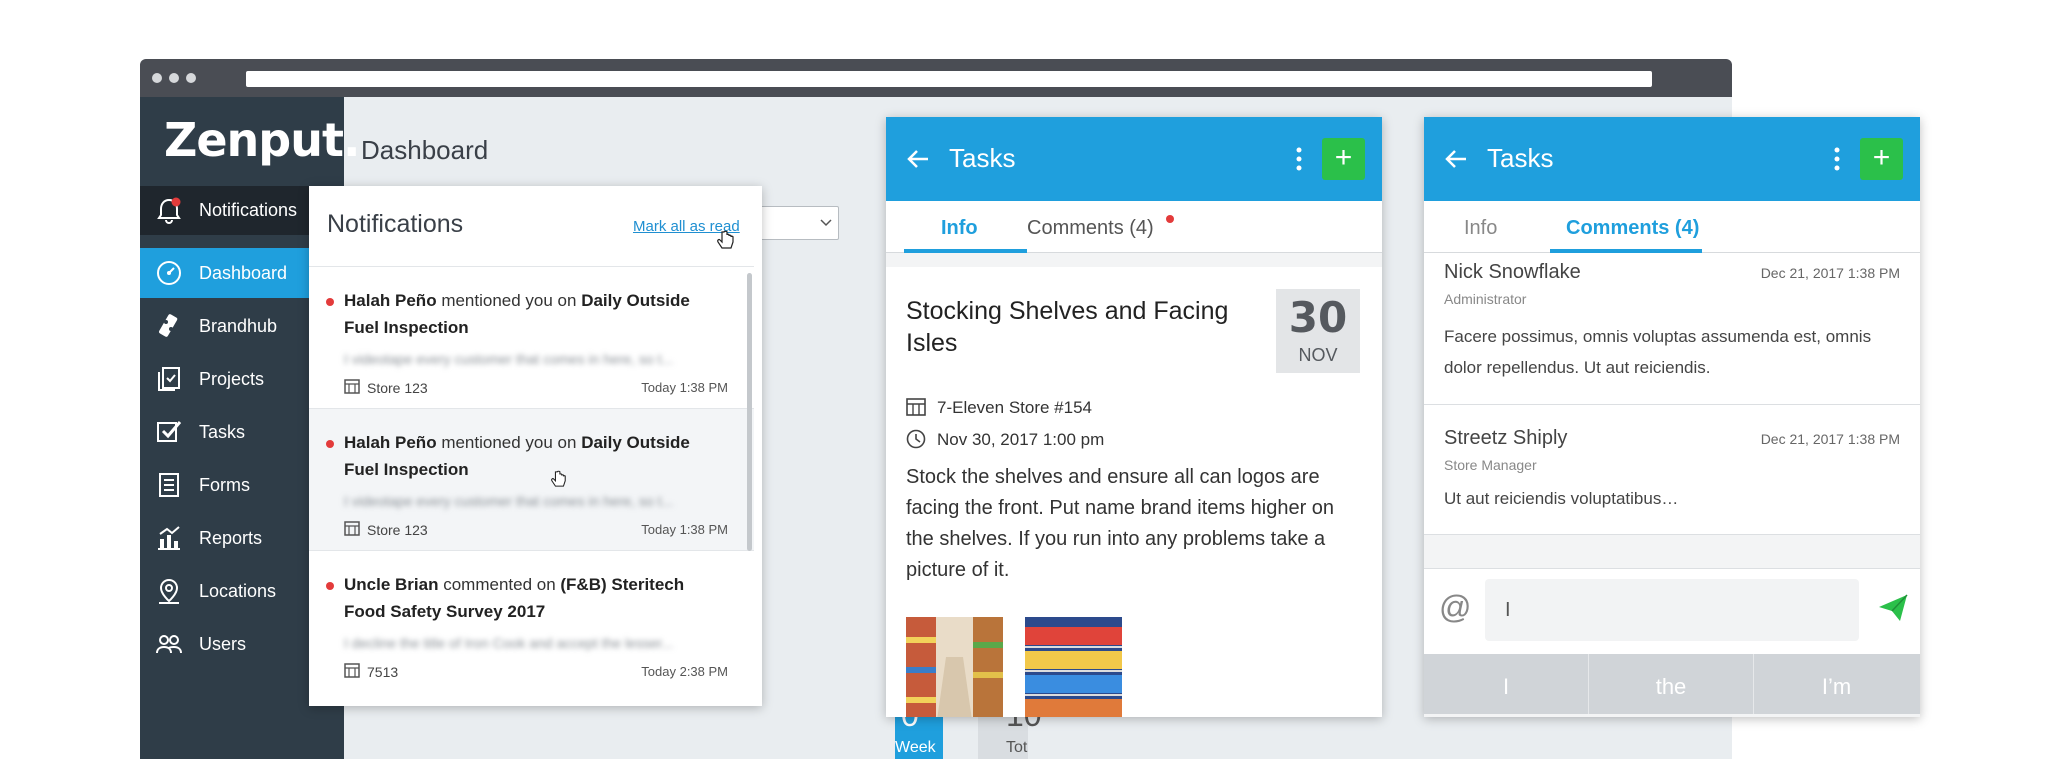 The height and width of the screenshot is (759, 2048). Describe the element at coordinates (1021, 439) in the screenshot. I see `task-due-date: Nov 30, 2017 1:00 pm` at that location.